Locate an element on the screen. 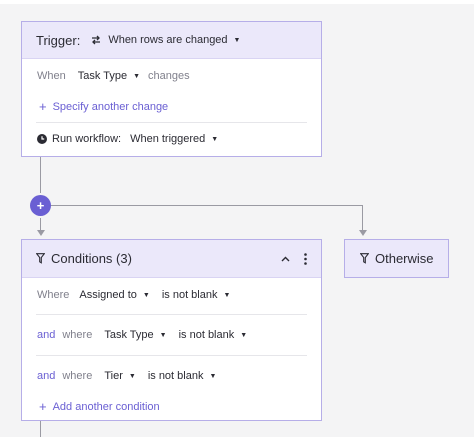 The image size is (474, 437). condition-field-dropdown: Tier ▼ is located at coordinates (119, 376).